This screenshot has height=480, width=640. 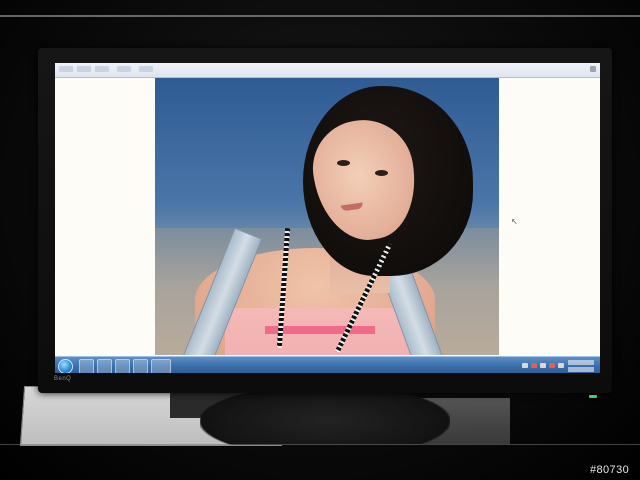 I want to click on clock-date, so click(x=581, y=369).